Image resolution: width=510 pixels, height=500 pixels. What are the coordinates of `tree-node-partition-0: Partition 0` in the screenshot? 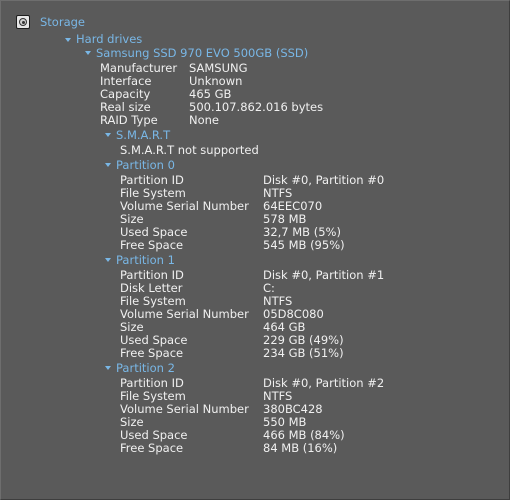 It's located at (145, 165).